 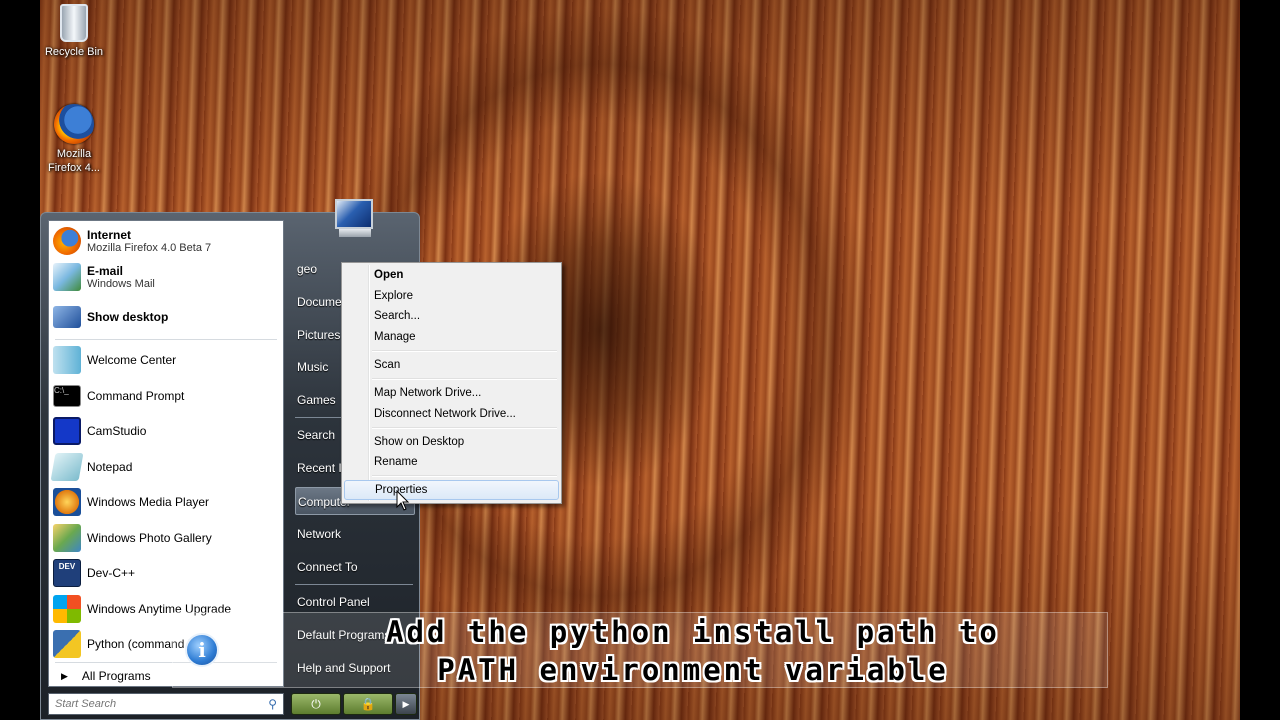 I want to click on pinned-show-desktop: Show desktop, so click(x=166, y=317).